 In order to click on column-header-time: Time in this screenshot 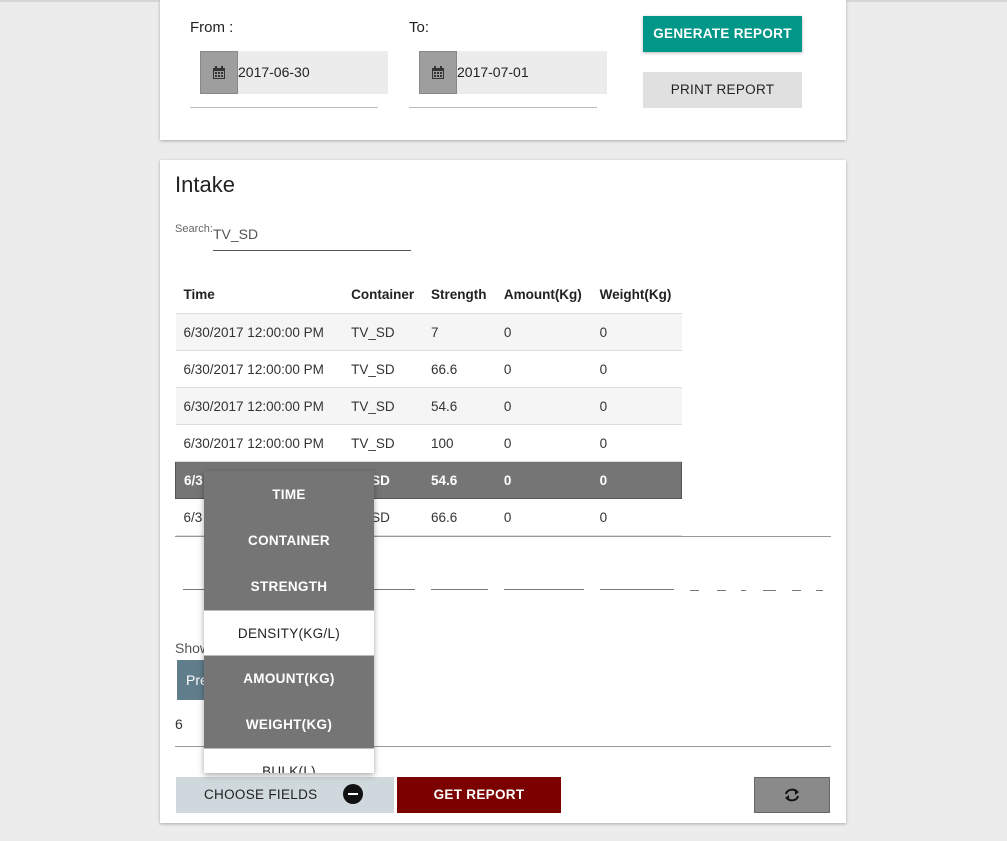, I will do `click(259, 294)`.